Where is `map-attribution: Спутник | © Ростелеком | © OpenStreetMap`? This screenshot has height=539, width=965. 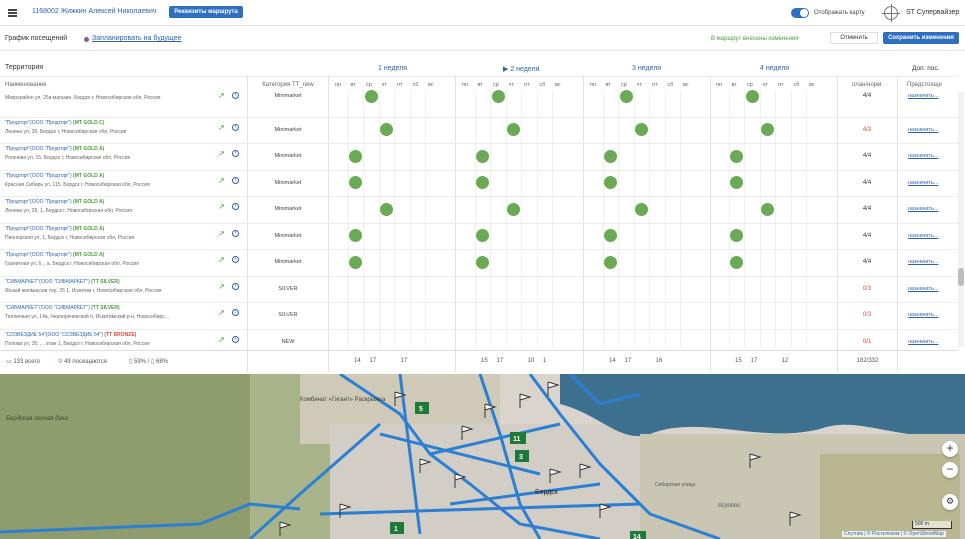 map-attribution: Спутник | © Ростелеком | © OpenStreetMap is located at coordinates (894, 534).